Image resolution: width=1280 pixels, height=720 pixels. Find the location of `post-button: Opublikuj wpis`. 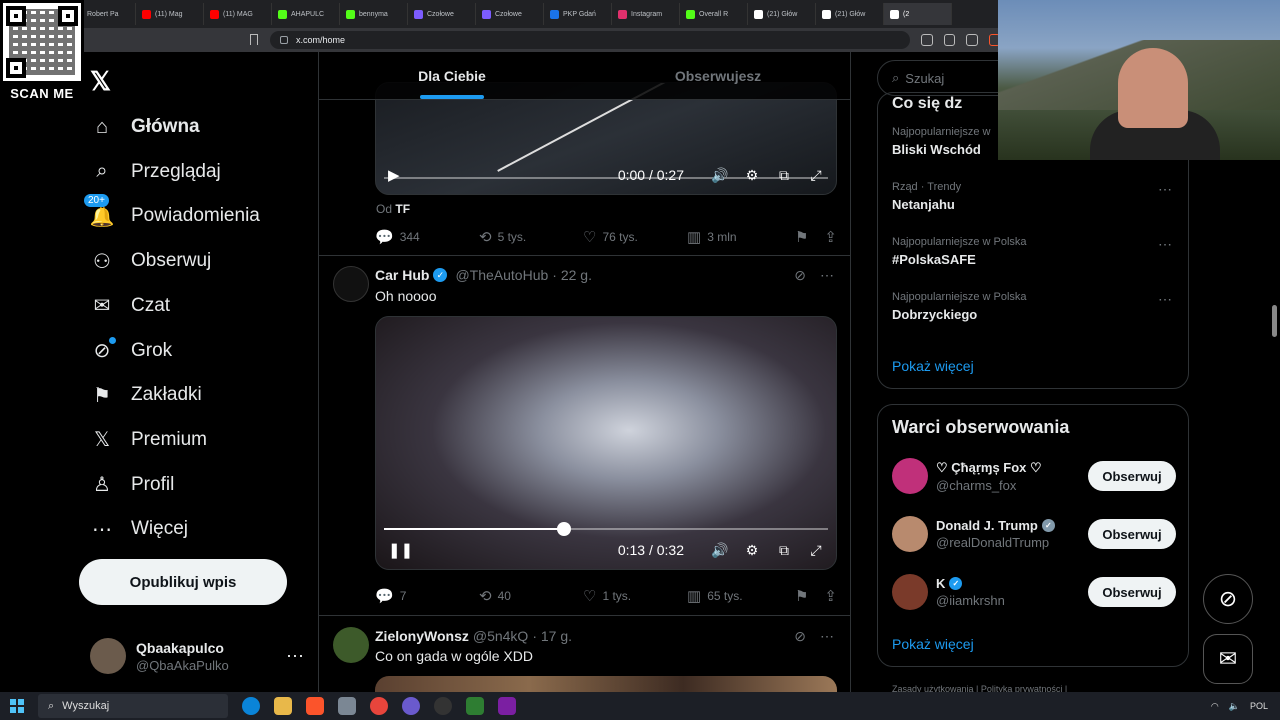

post-button: Opublikuj wpis is located at coordinates (183, 582).